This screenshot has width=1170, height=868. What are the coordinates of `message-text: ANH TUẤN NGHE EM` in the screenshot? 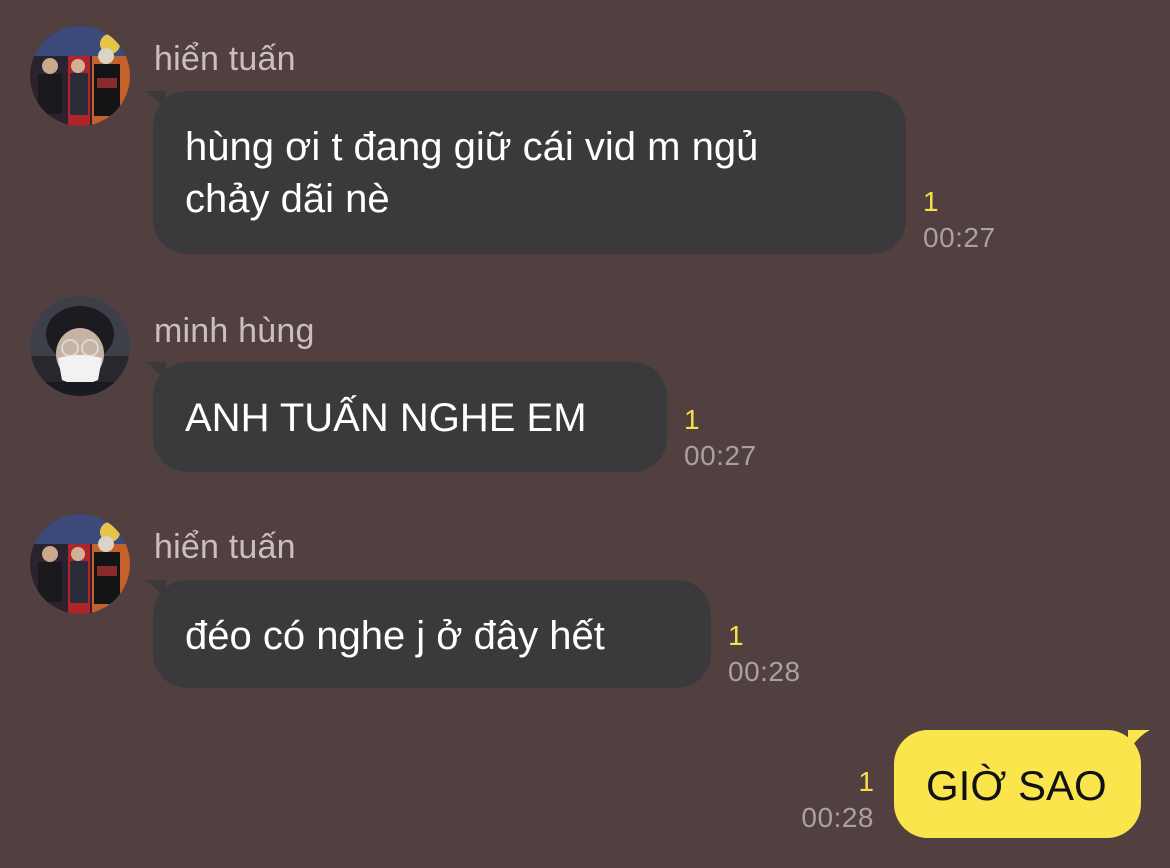 It's located at (386, 418).